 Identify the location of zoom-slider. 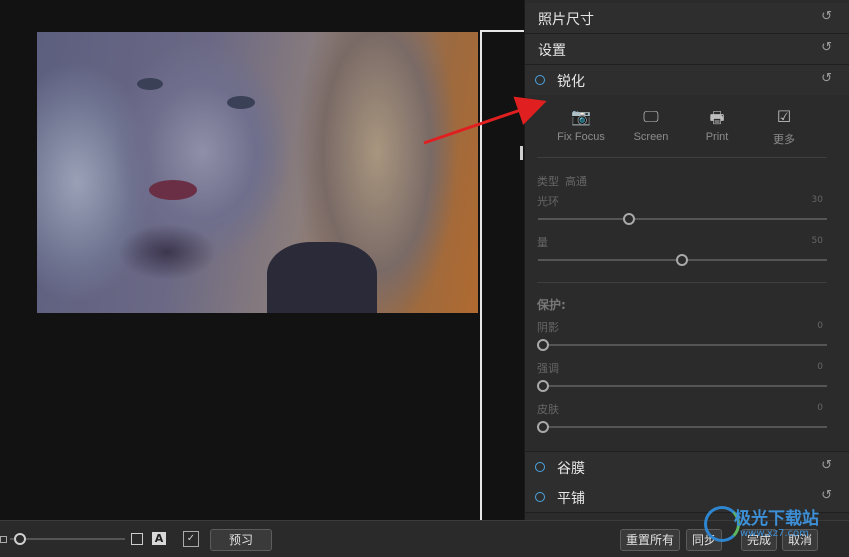
(67, 539).